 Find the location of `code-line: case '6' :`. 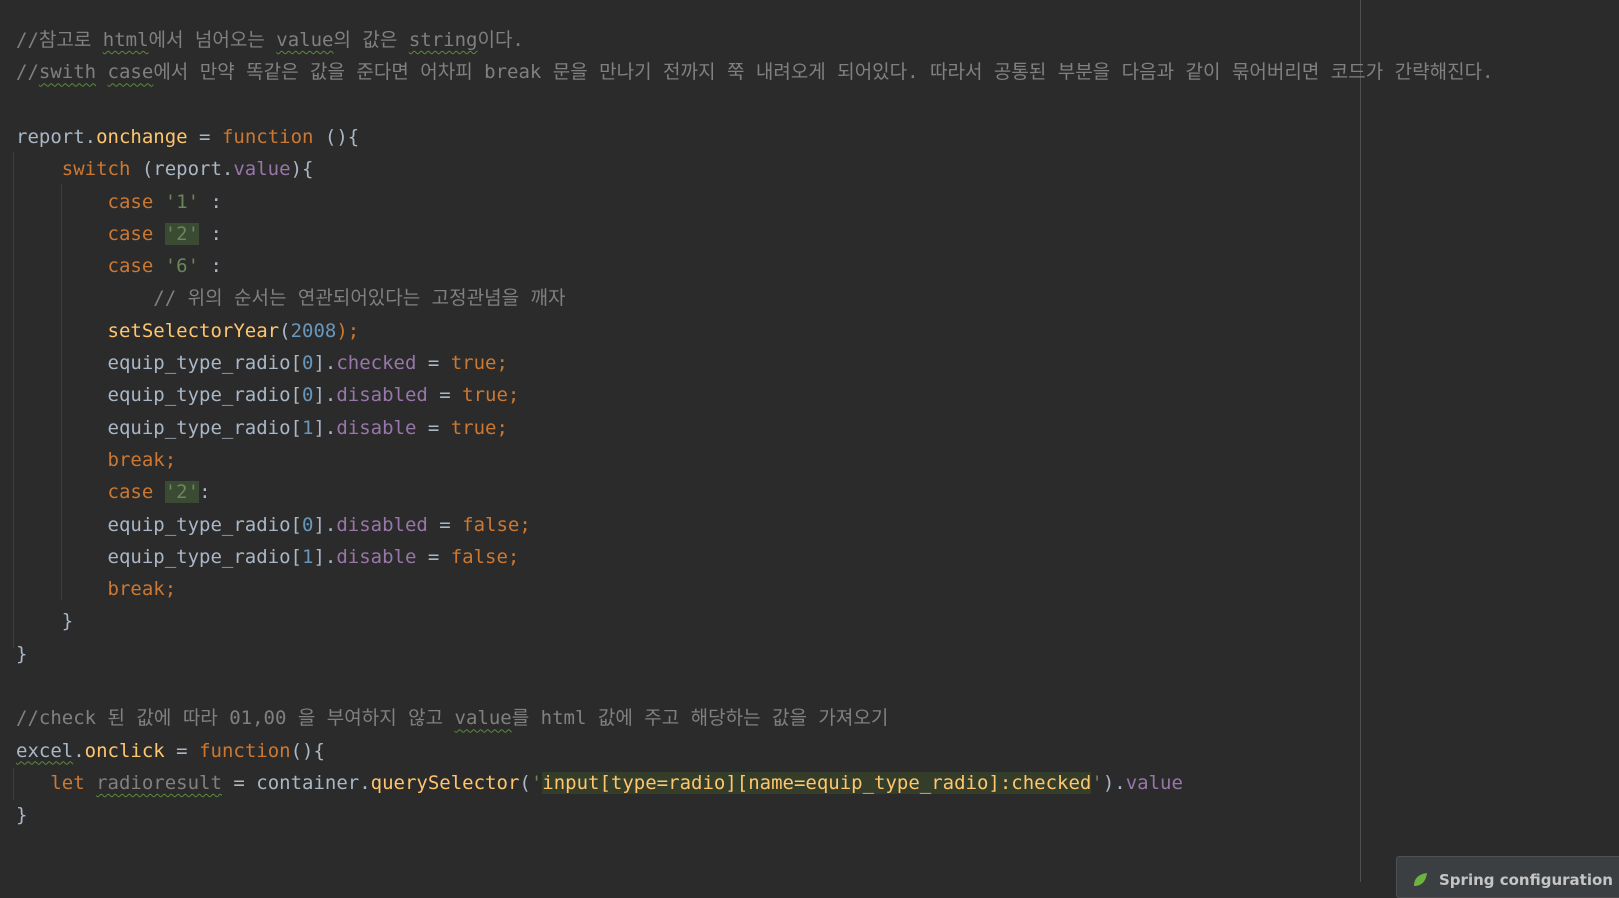

code-line: case '6' : is located at coordinates (119, 266).